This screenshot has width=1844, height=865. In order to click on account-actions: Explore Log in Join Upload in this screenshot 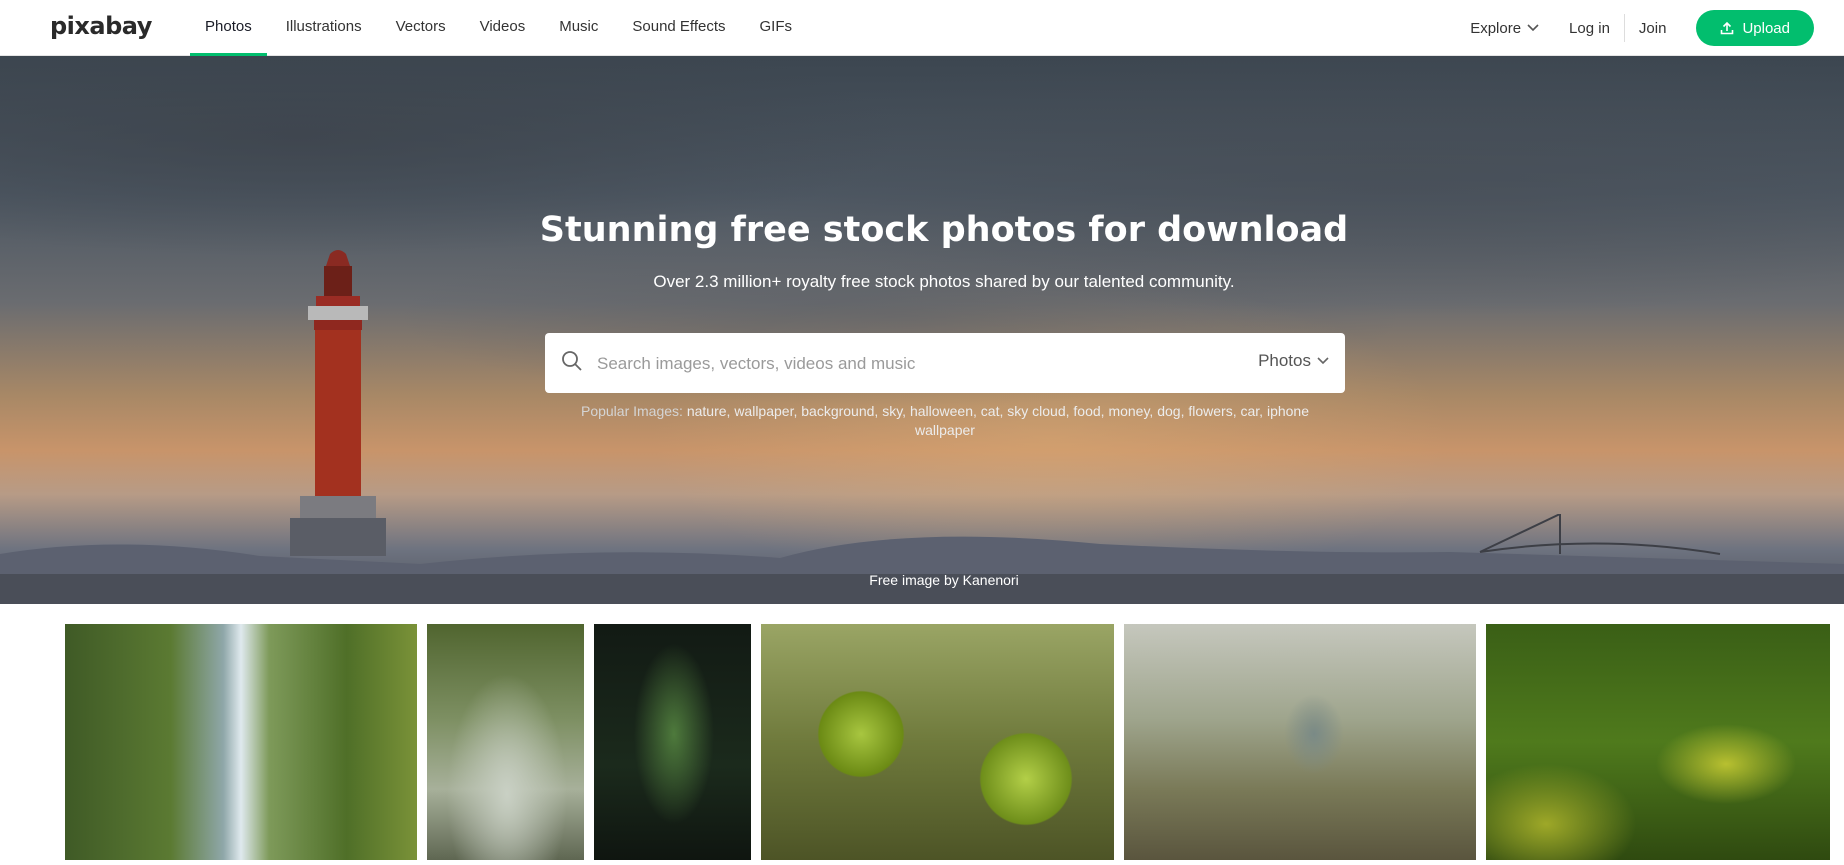, I will do `click(1642, 28)`.